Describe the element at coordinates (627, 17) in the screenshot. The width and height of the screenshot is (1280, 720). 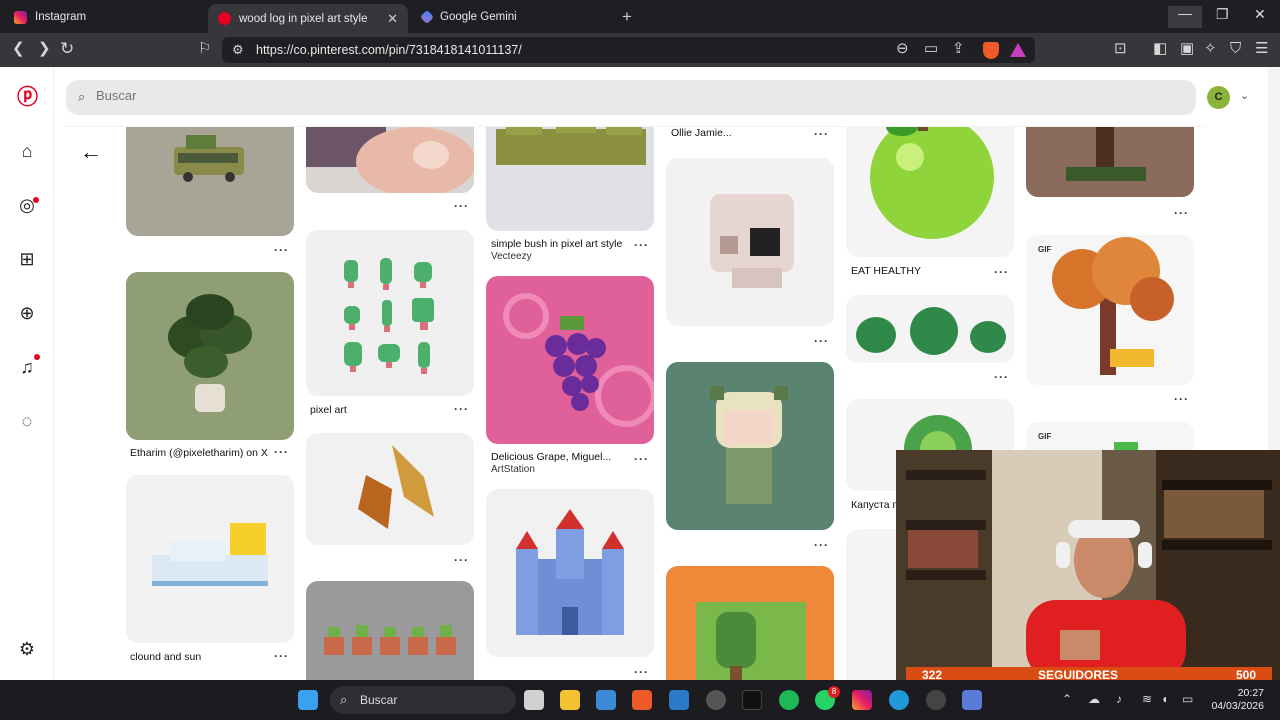
I see `new-tab-button: +` at that location.